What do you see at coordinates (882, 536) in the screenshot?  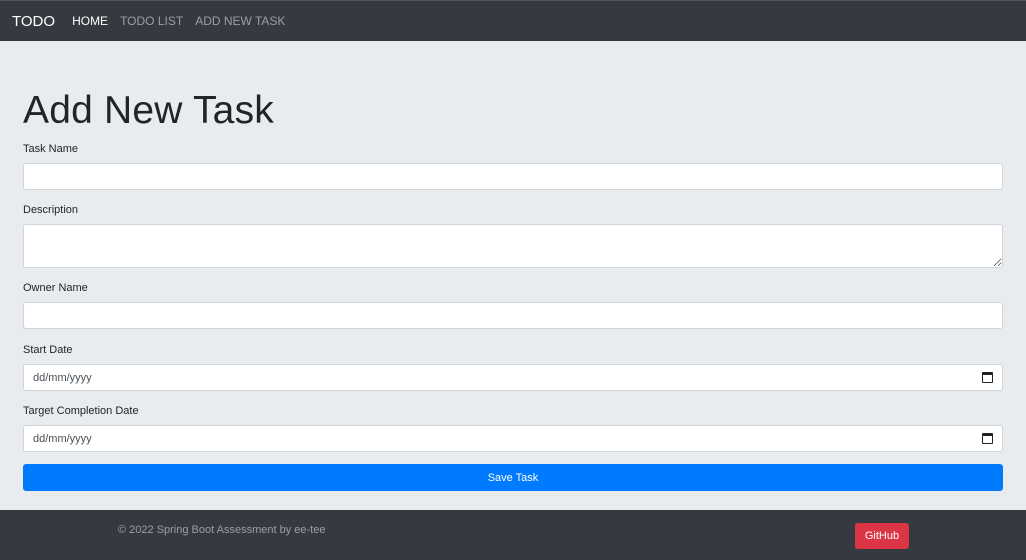 I see `github-button: GitHub` at bounding box center [882, 536].